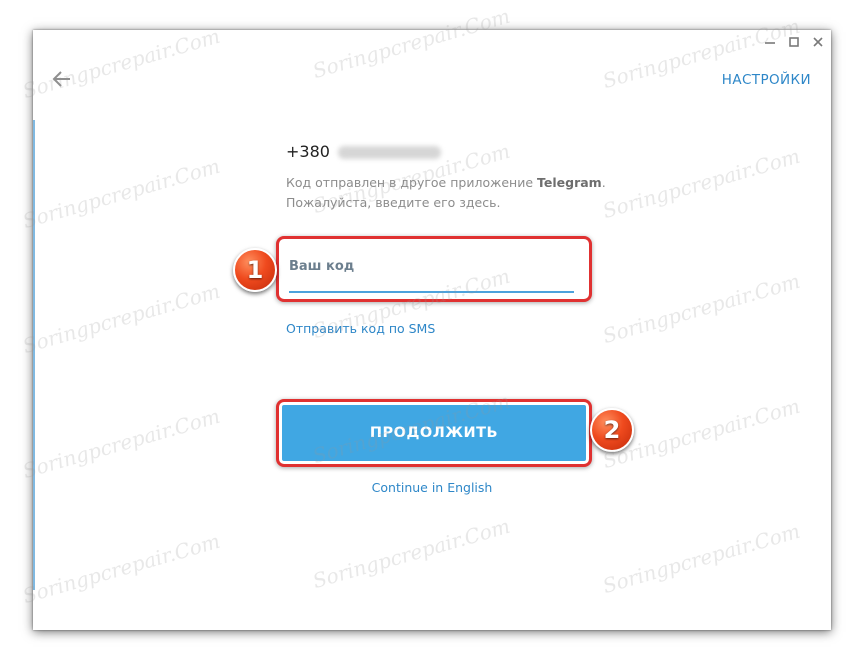  I want to click on phone-number-blurred, so click(389, 152).